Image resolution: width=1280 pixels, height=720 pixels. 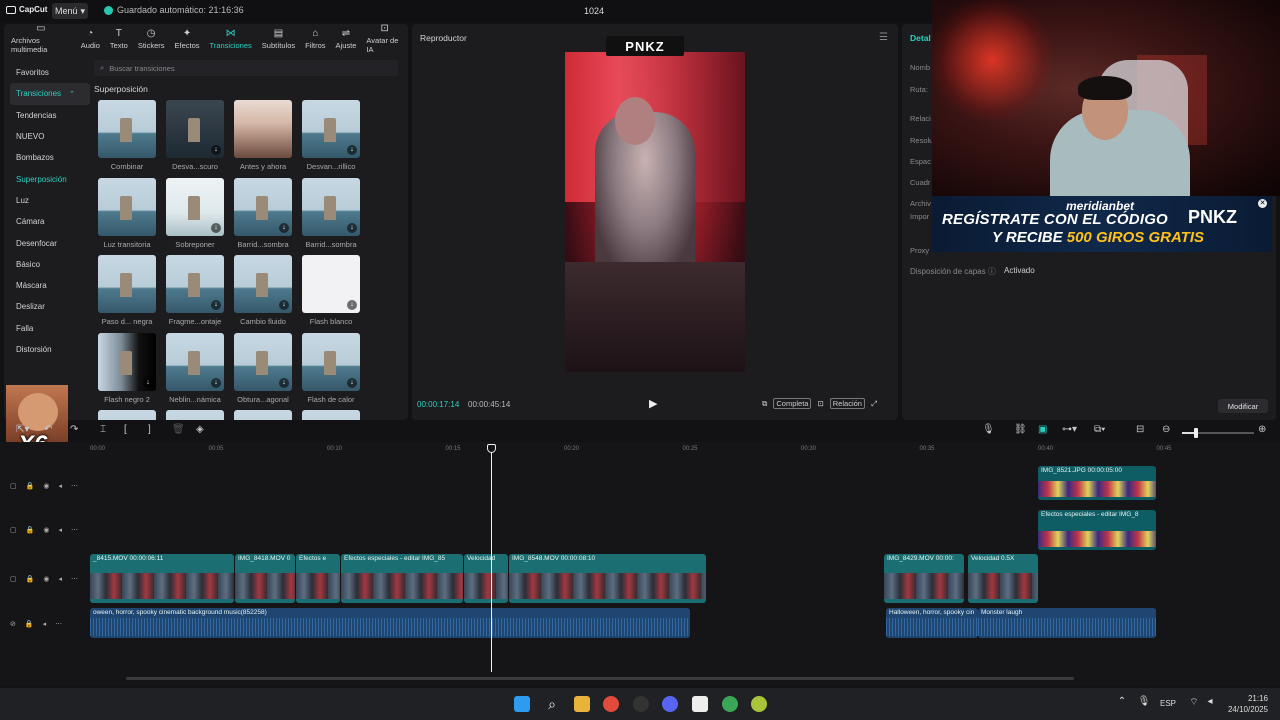 What do you see at coordinates (1122, 704) in the screenshot?
I see `chevron-up-icon: ⌃` at bounding box center [1122, 704].